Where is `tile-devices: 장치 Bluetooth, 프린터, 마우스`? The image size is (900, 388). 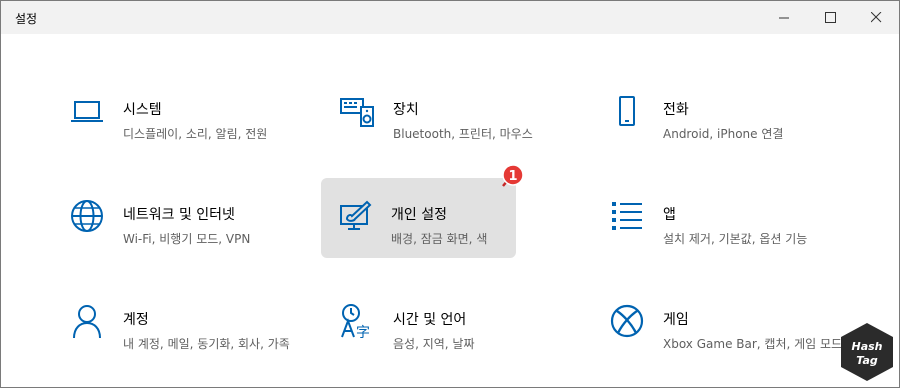 tile-devices: 장치 Bluetooth, 프린터, 마우스 is located at coordinates (428, 123).